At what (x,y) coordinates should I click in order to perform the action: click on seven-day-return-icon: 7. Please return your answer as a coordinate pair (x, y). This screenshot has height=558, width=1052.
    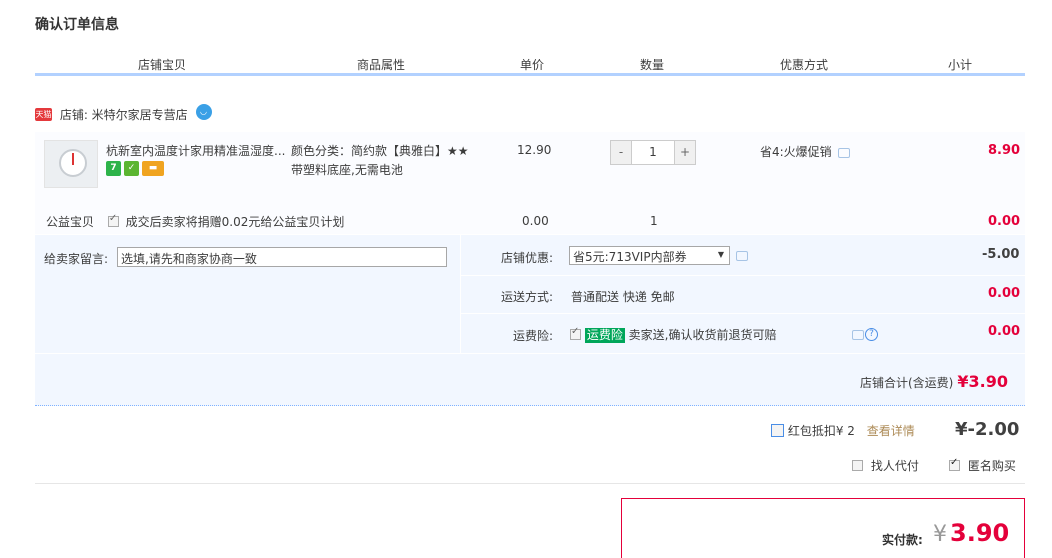
    Looking at the image, I should click on (113, 168).